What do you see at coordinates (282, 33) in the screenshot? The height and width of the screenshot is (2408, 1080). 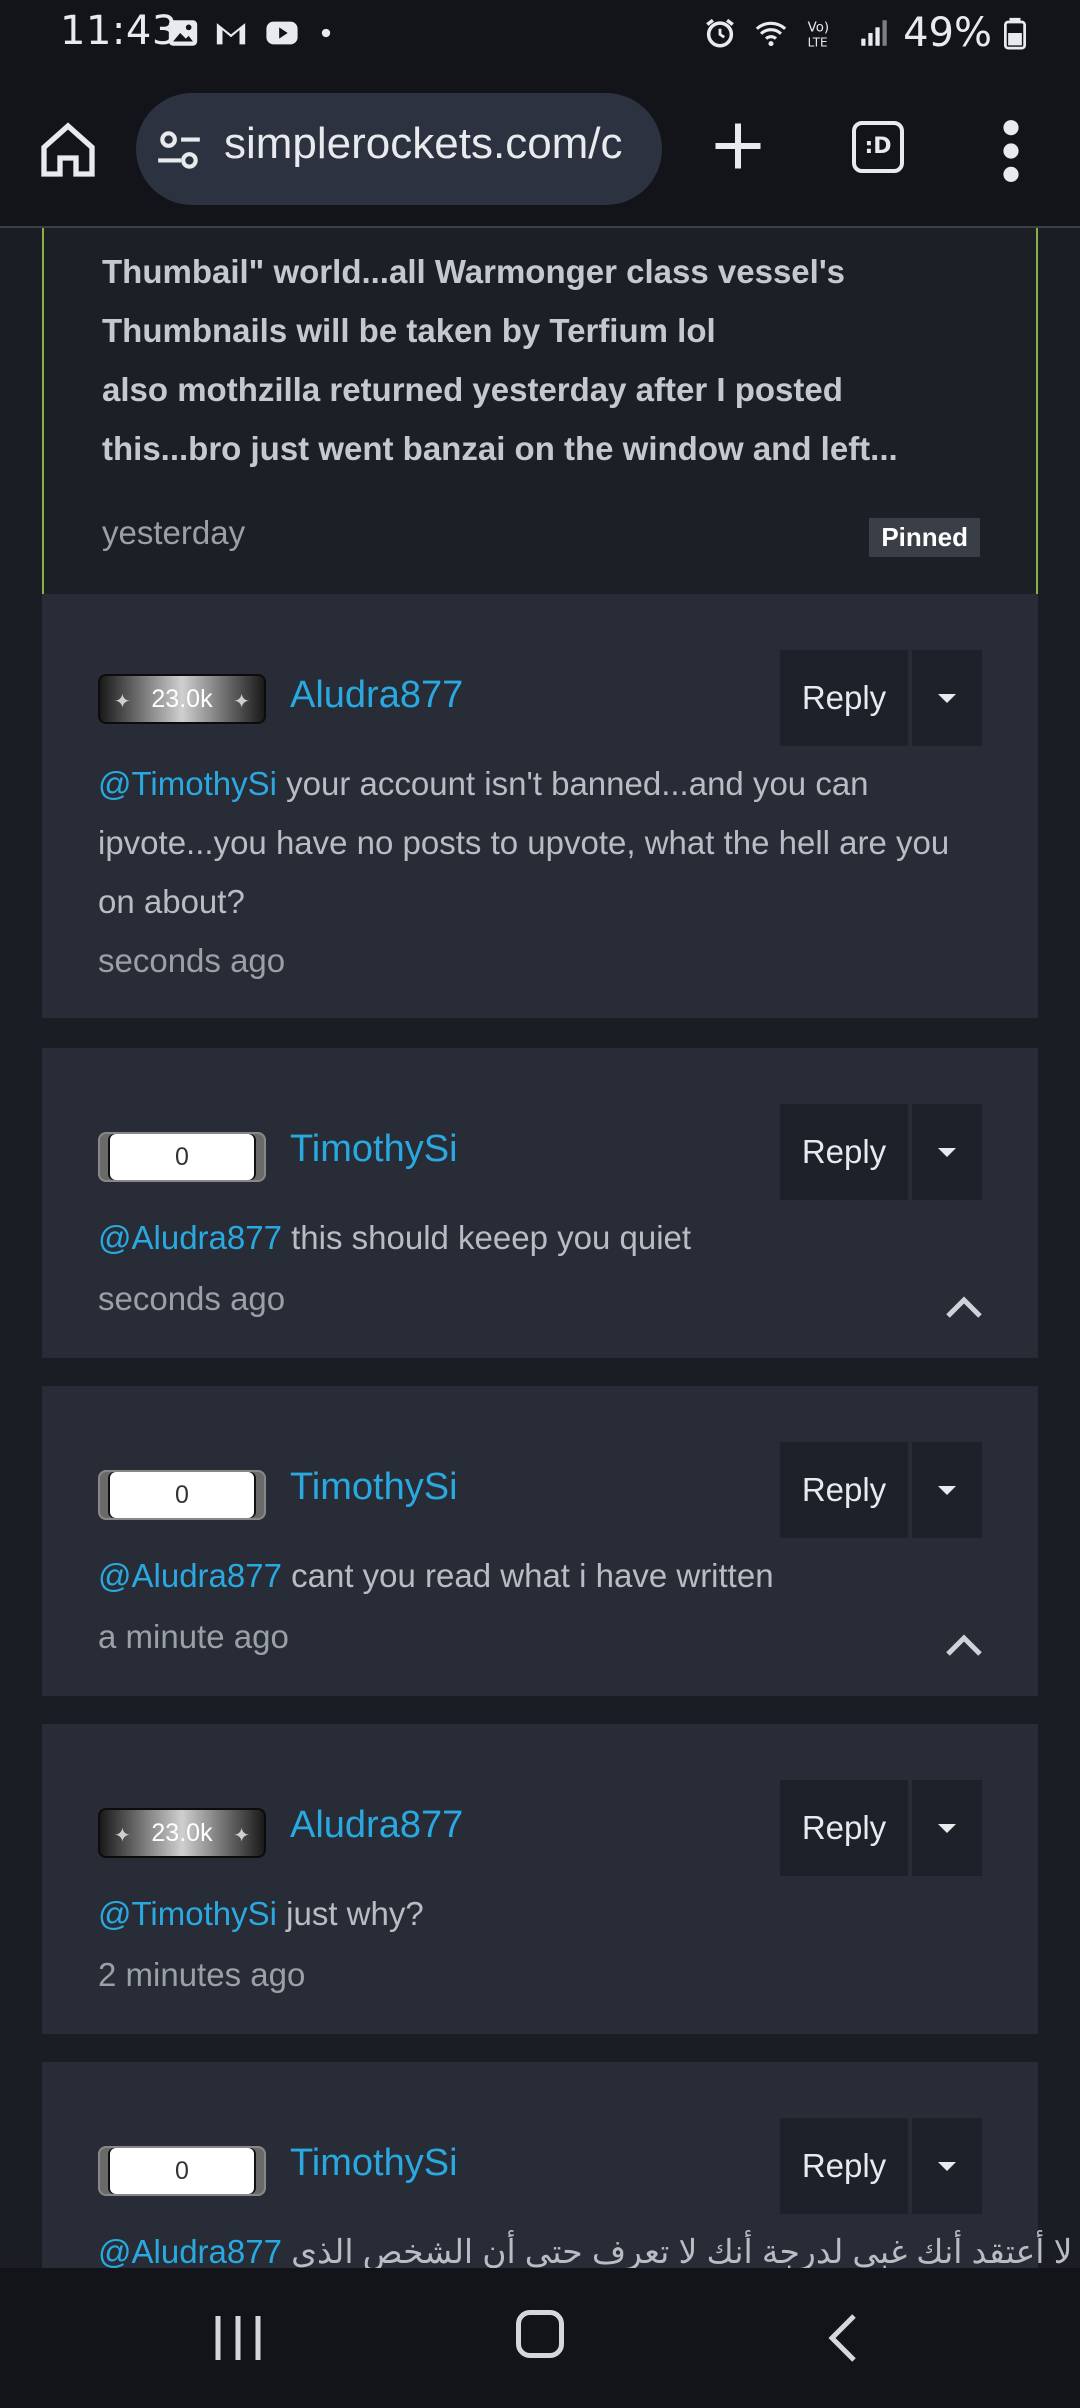 I see `youtube-icon` at bounding box center [282, 33].